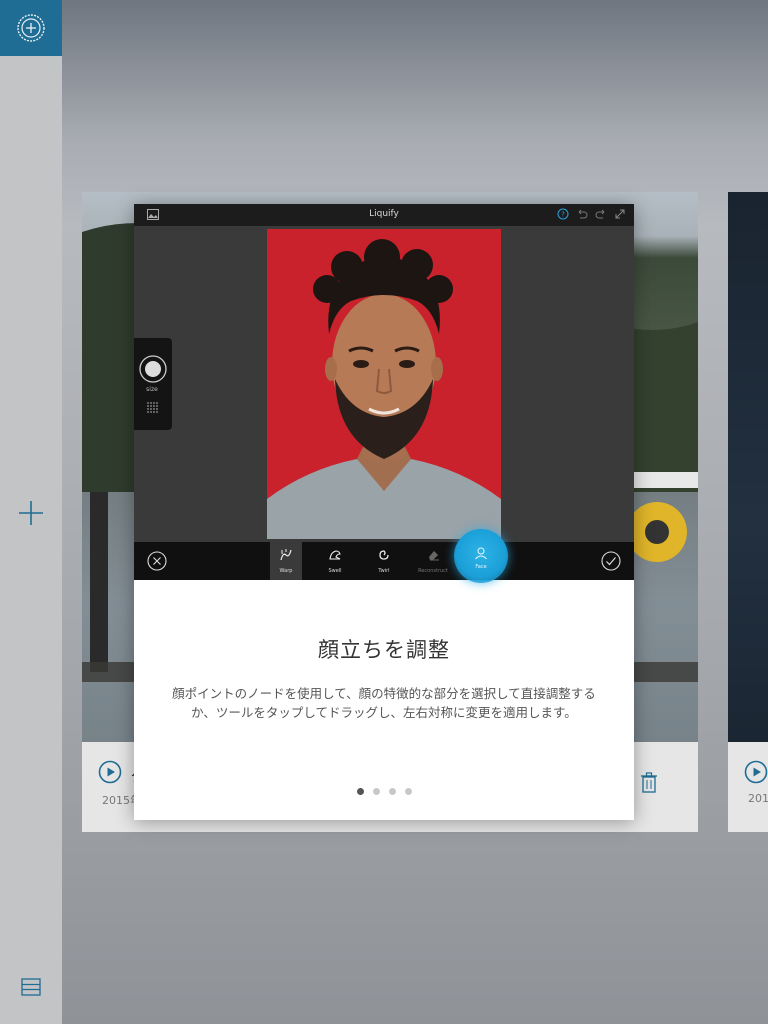  Describe the element at coordinates (384, 571) in the screenshot. I see `tool-twirl-label: Twirl` at that location.